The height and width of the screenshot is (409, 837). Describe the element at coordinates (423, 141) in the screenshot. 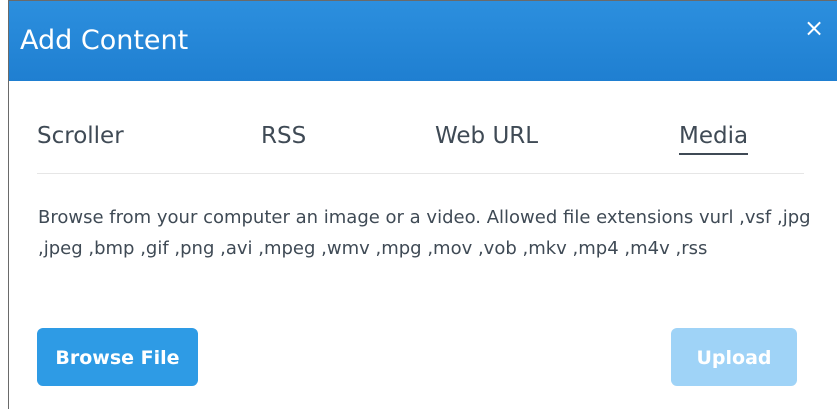

I see `content-type-tabs: Scroller RSS Web URL Media` at that location.